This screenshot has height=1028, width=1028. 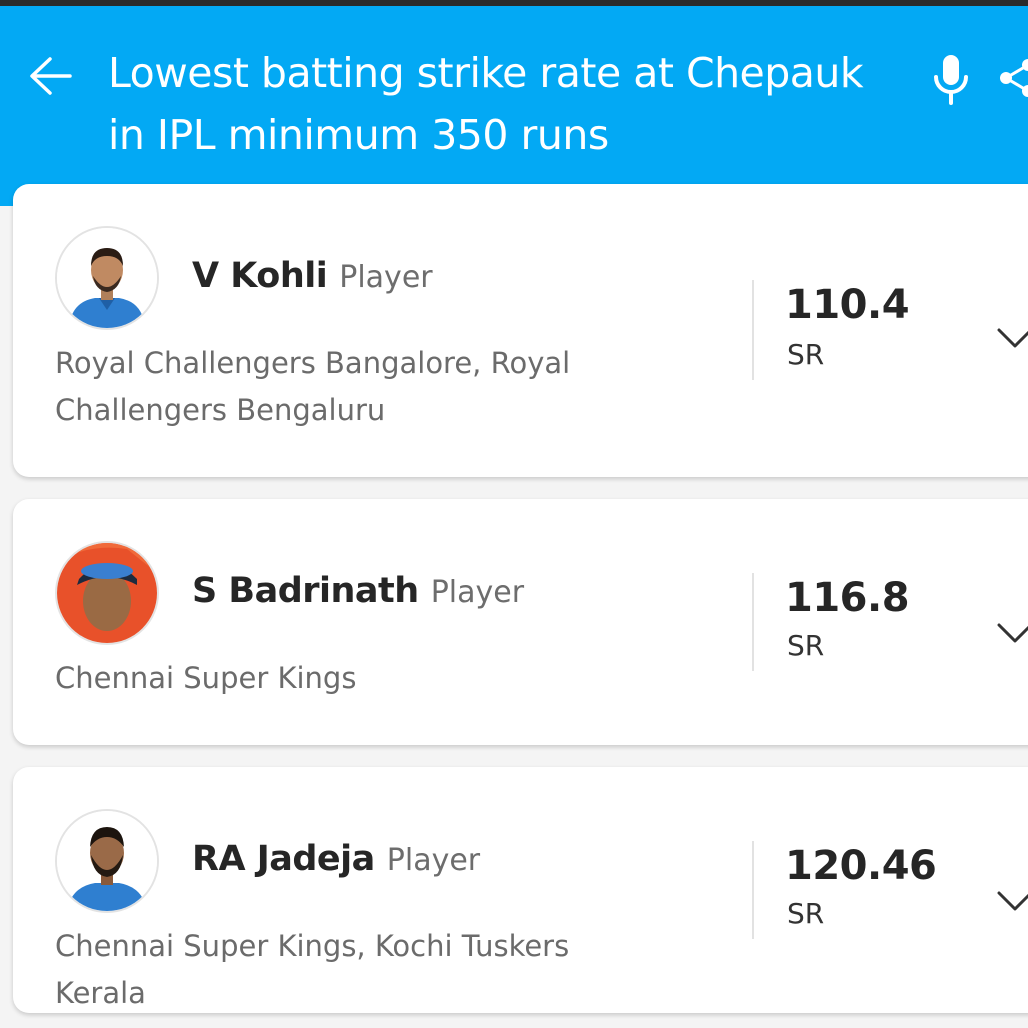 I want to click on stat-value: 110.4, so click(x=847, y=305).